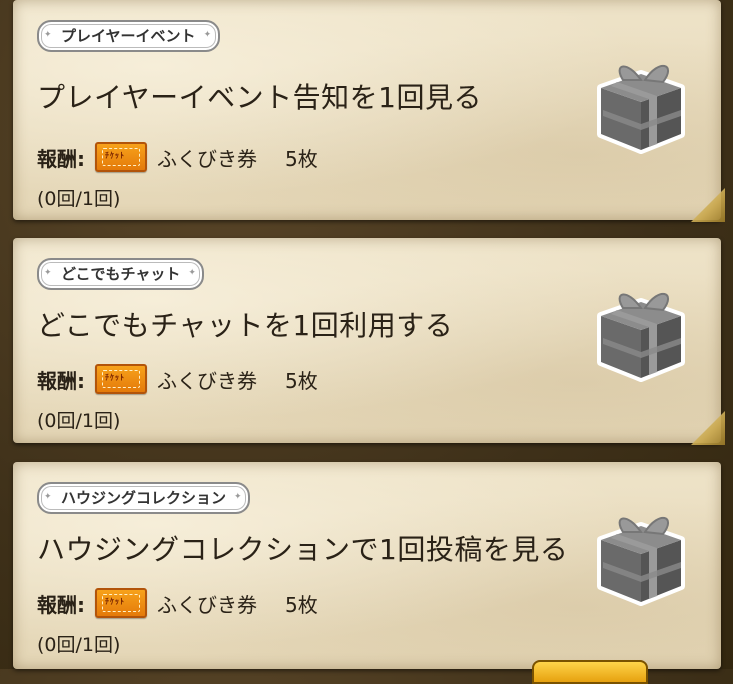 The height and width of the screenshot is (684, 733). I want to click on mission-category-label: ハウジングコレクション, so click(144, 498).